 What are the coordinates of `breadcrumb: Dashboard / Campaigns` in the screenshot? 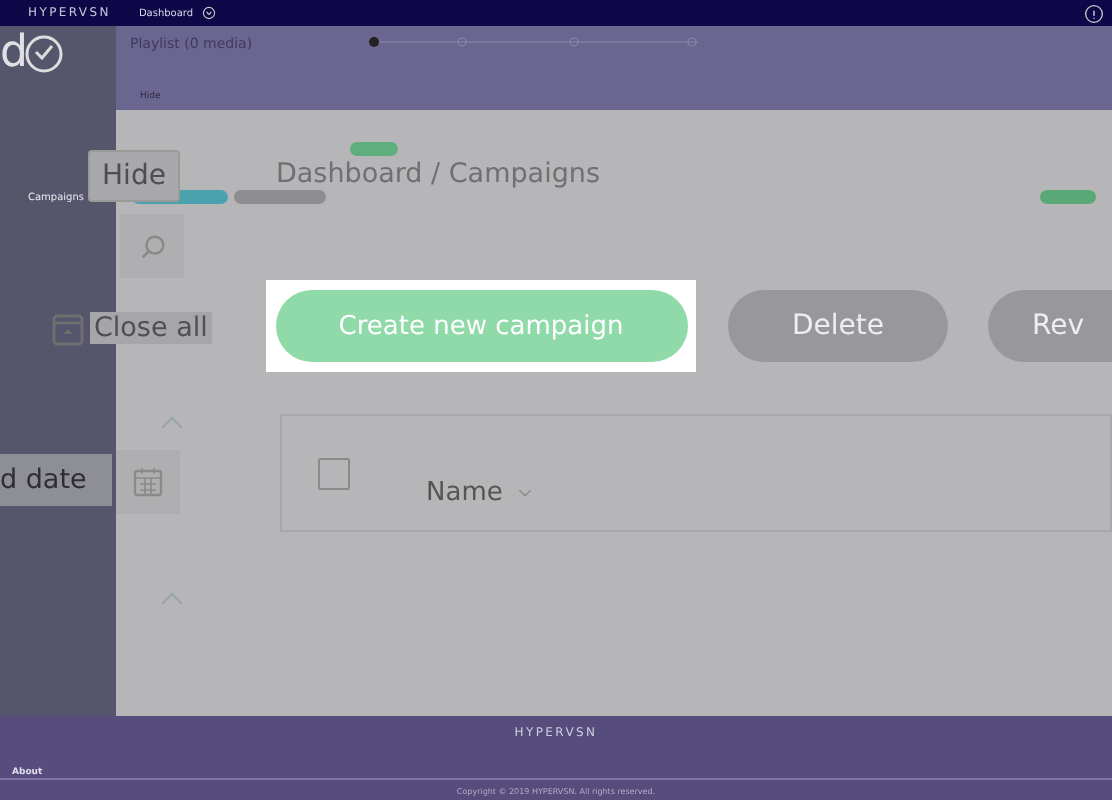 It's located at (438, 175).